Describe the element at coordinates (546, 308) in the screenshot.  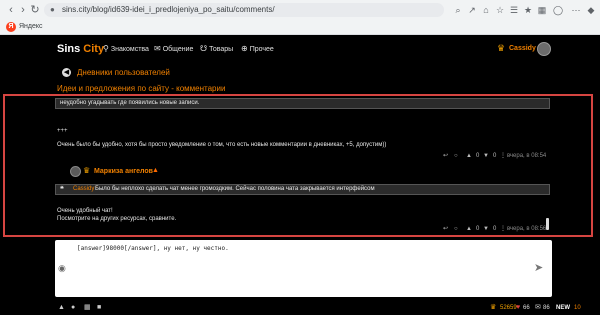
I see `messages-count: 86` at that location.